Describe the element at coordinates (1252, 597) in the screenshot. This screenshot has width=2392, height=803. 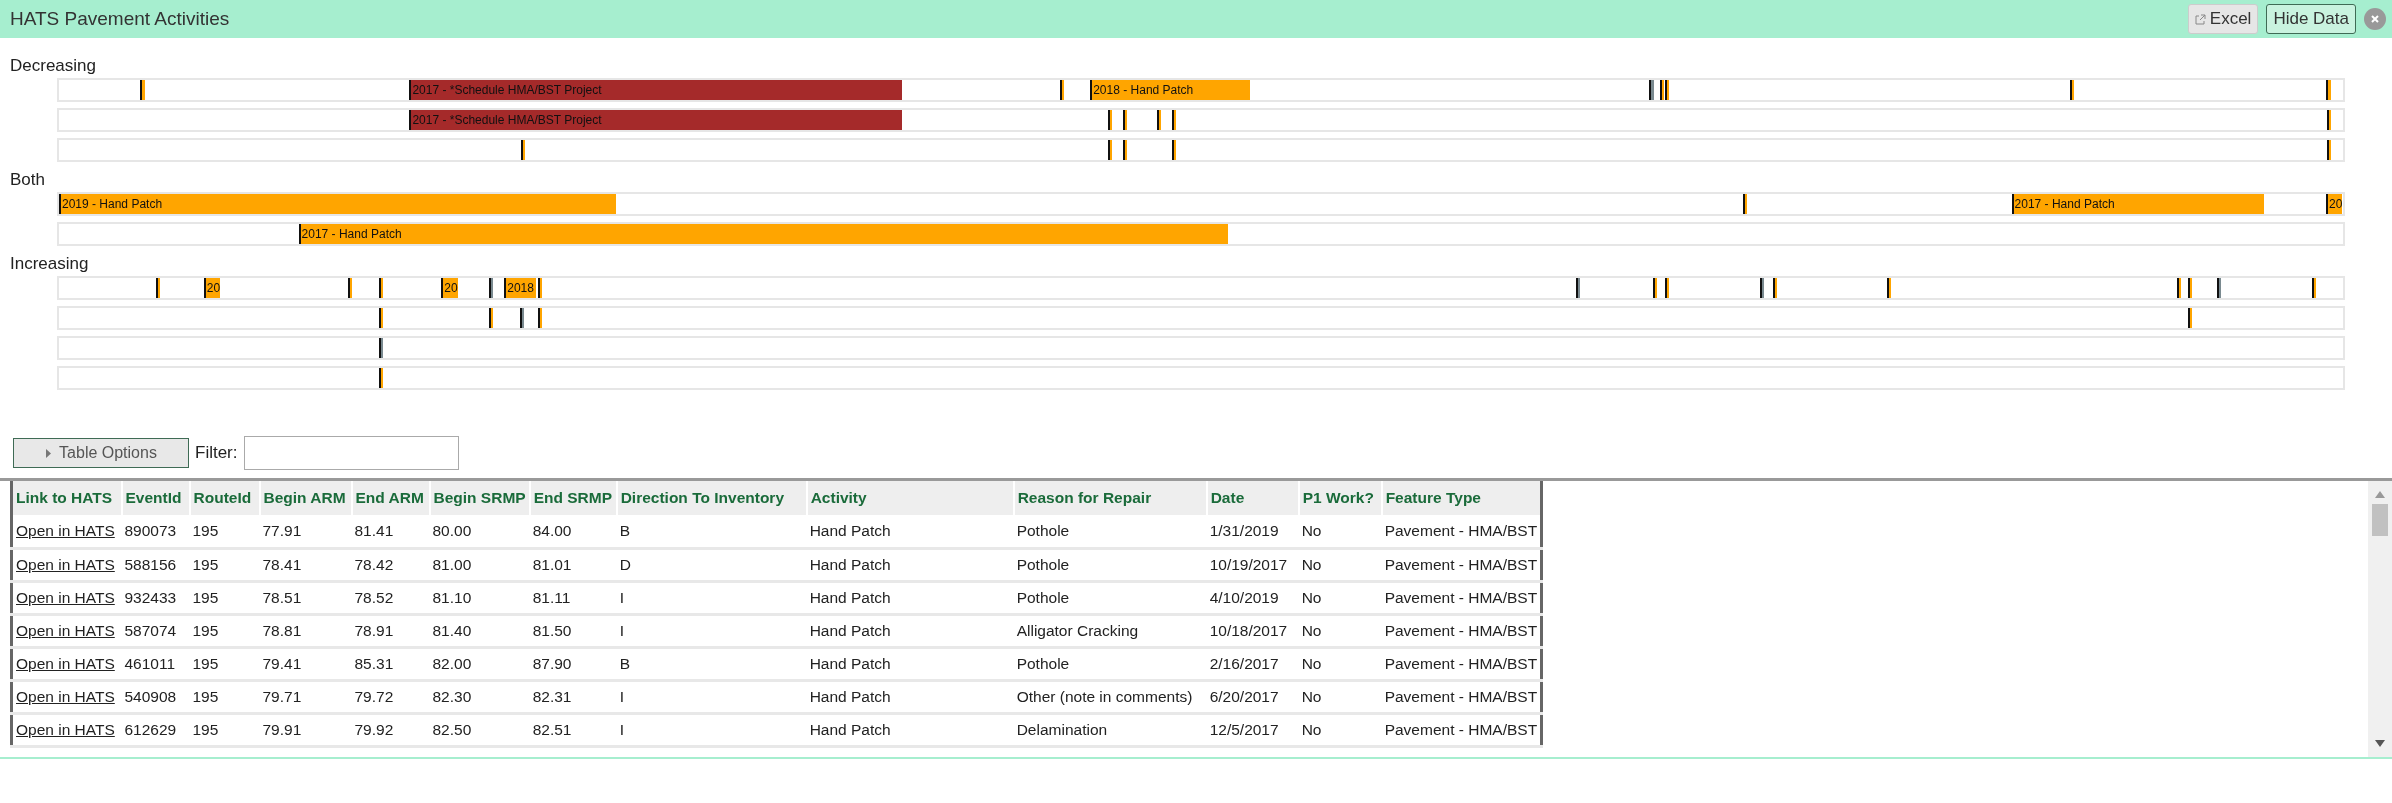
I see `table-cell: 4/10/2019` at that location.